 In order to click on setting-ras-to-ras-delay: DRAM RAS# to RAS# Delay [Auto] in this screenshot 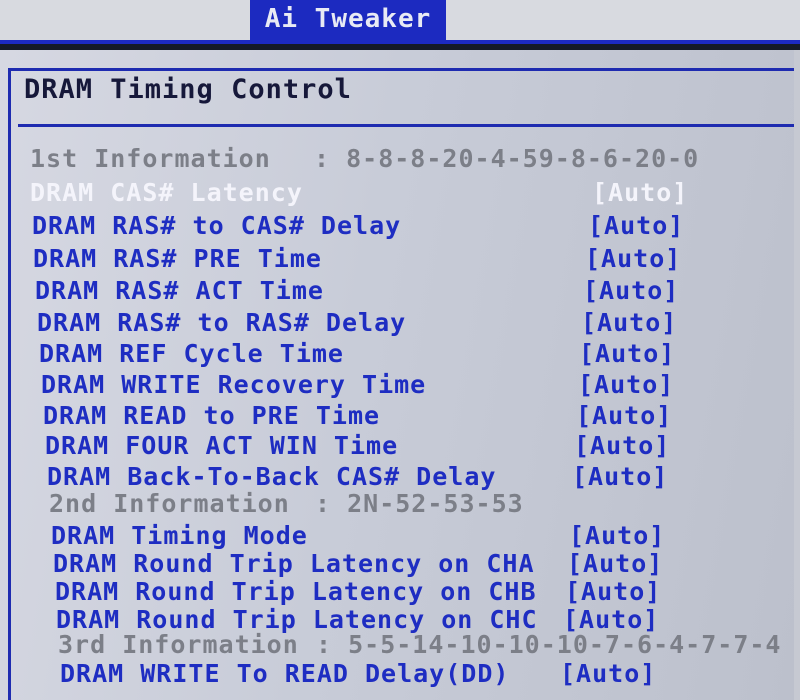, I will do `click(372, 323)`.